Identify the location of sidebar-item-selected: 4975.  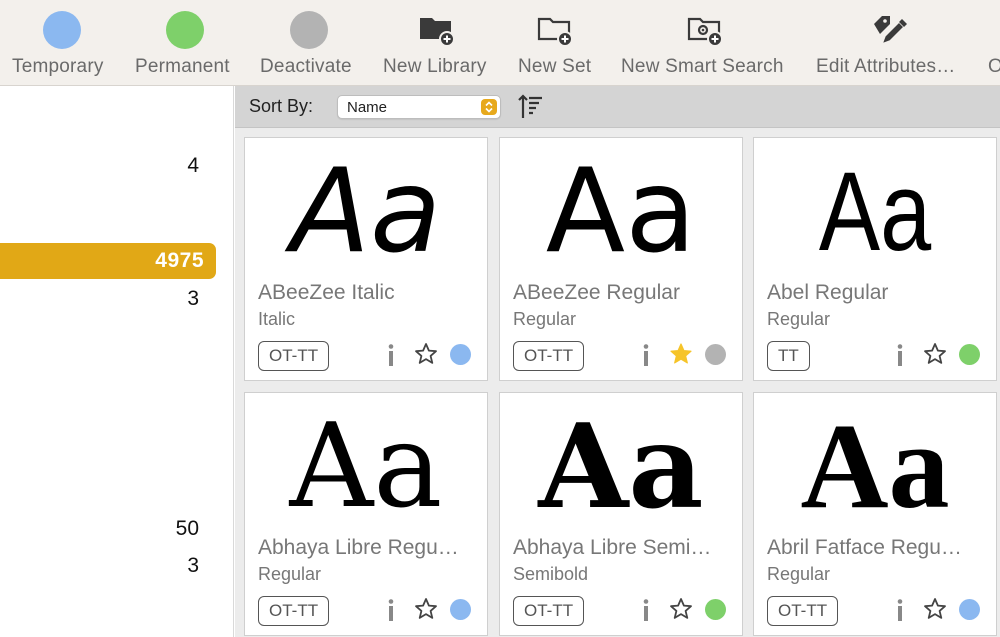
(108, 261).